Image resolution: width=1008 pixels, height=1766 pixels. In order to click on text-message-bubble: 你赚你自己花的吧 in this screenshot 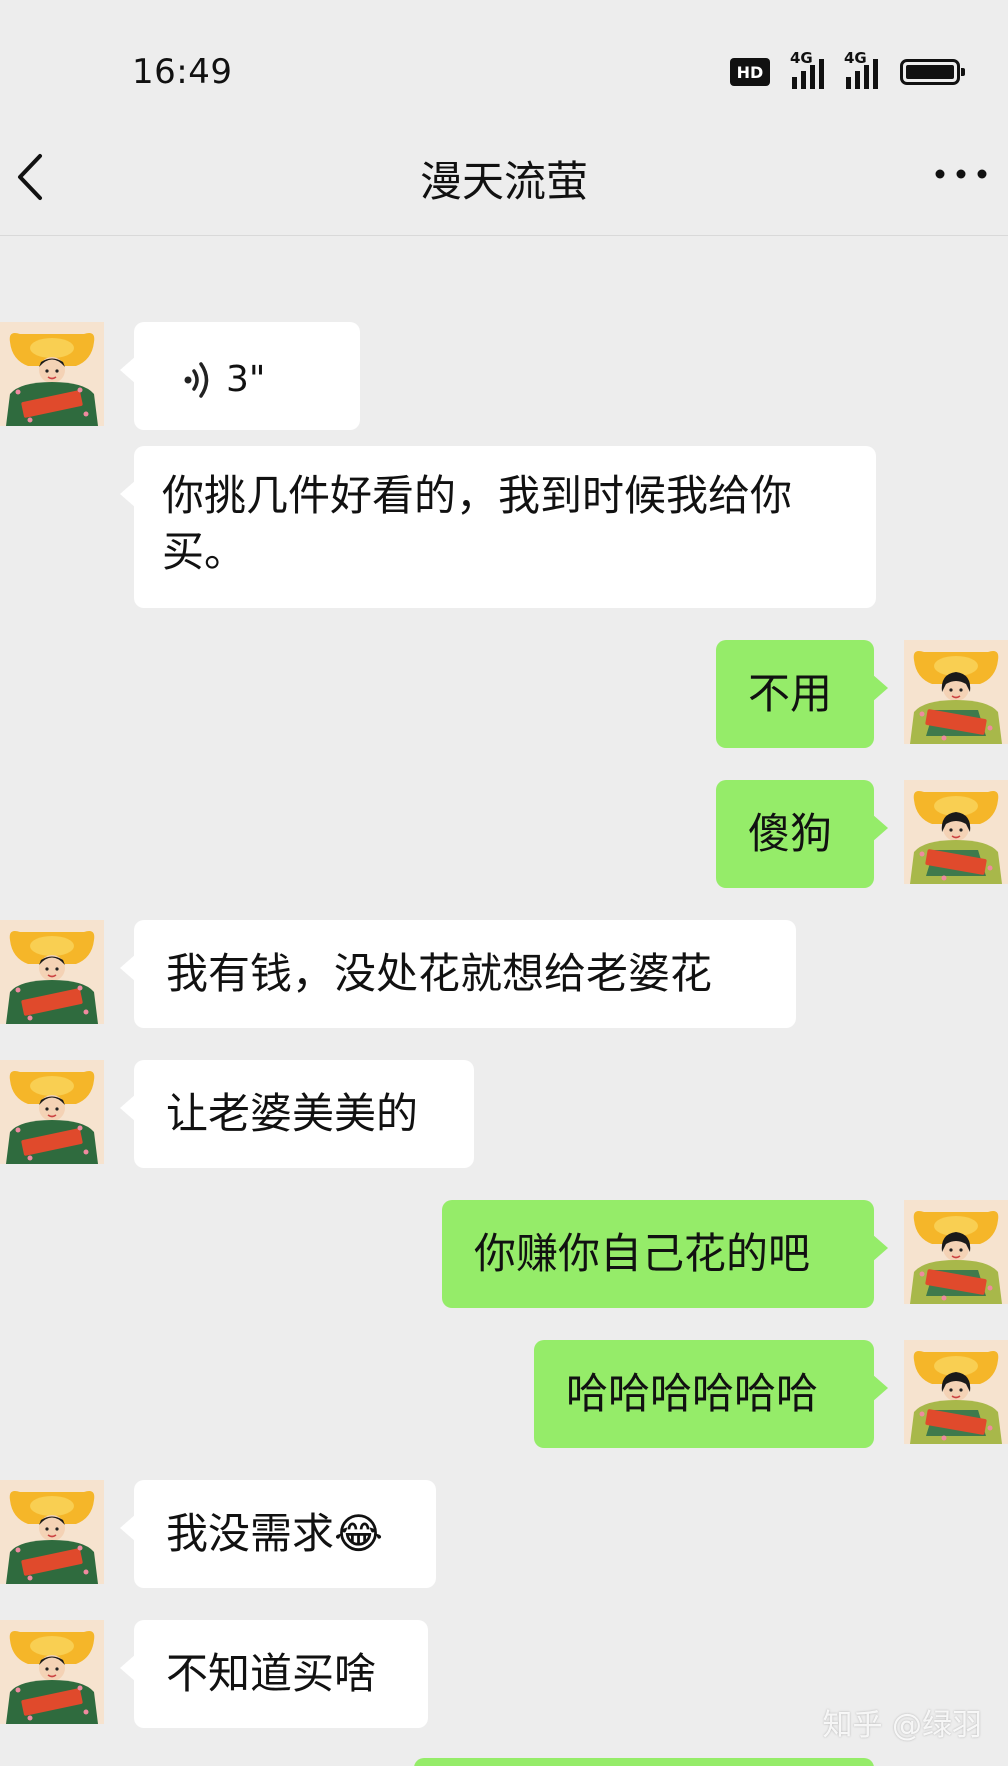, I will do `click(665, 1254)`.